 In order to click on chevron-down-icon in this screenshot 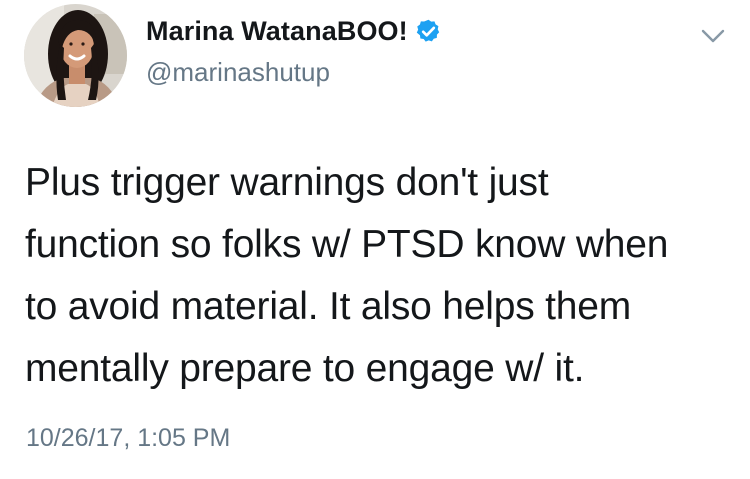, I will do `click(713, 36)`.